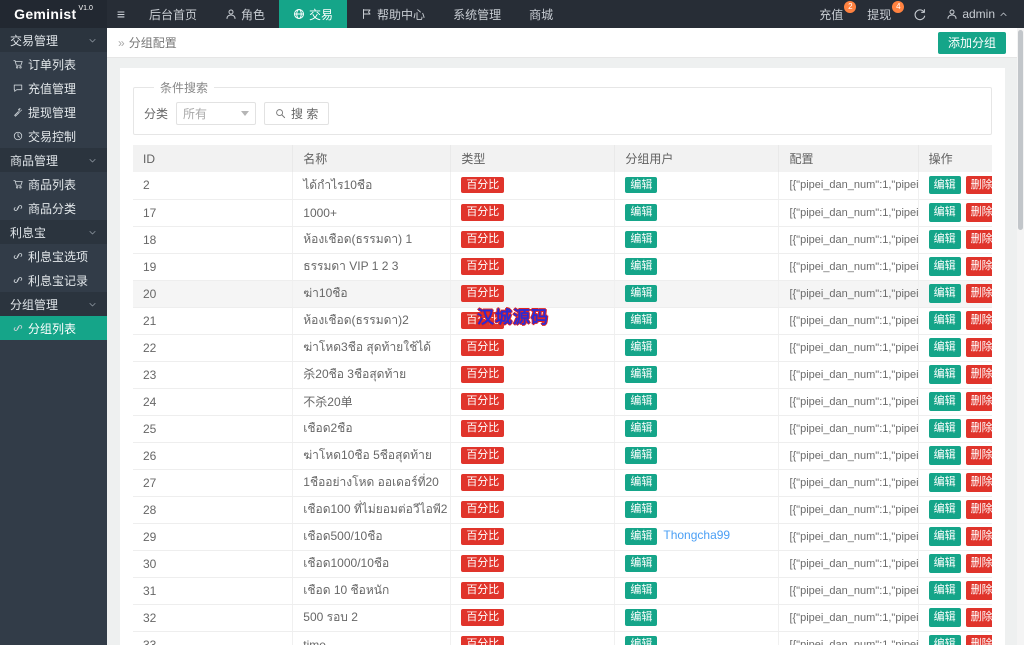 This screenshot has width=1024, height=645. Describe the element at coordinates (53, 184) in the screenshot. I see `sidebar-item-商品列表: 商品列表` at that location.